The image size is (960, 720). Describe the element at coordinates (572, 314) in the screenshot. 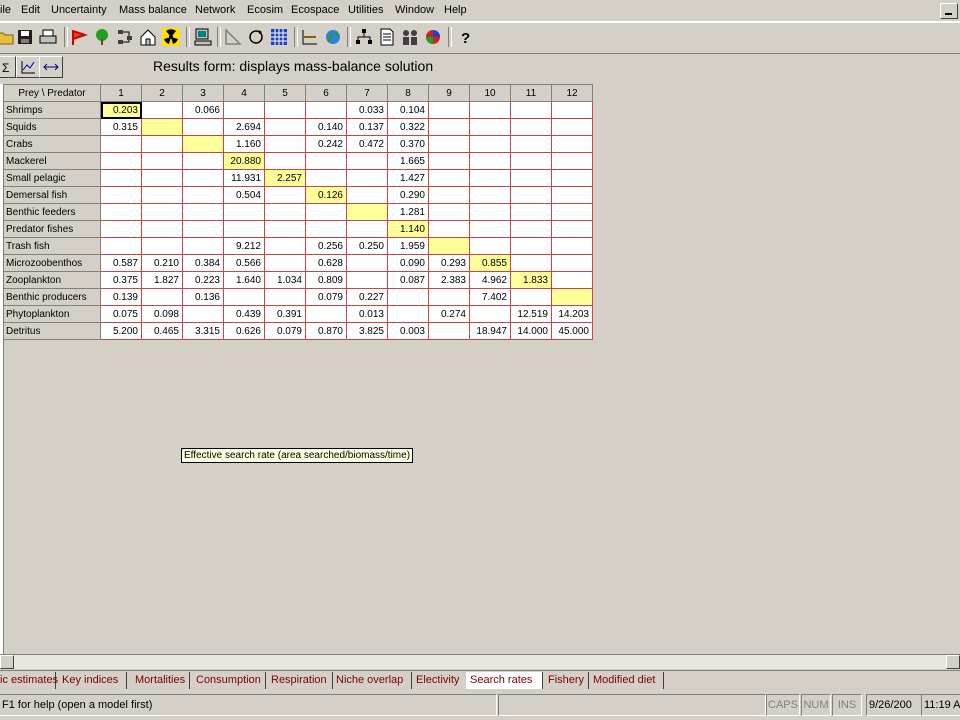

I see `grid-cell: 14.203` at that location.